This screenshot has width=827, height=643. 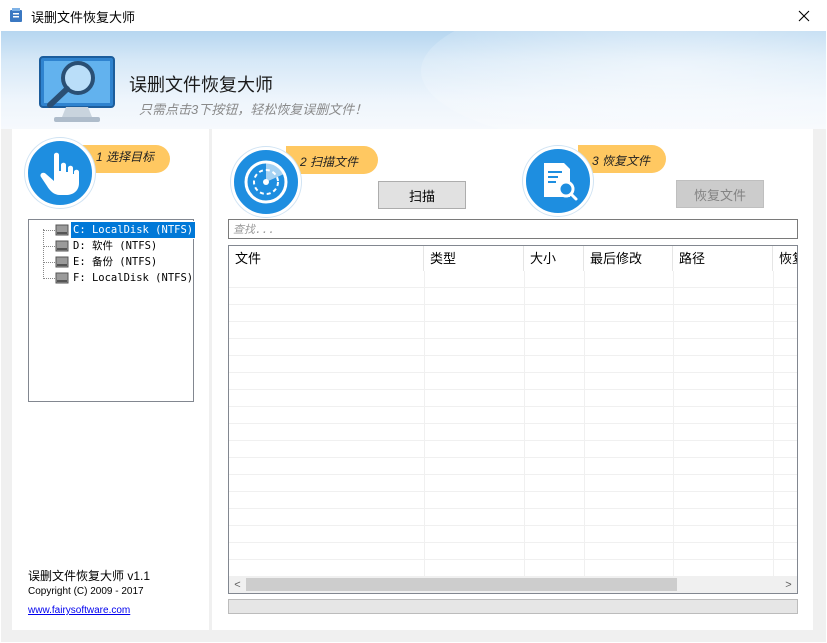 I want to click on drive-label: F: LocalDisk (NTFS), so click(x=133, y=278).